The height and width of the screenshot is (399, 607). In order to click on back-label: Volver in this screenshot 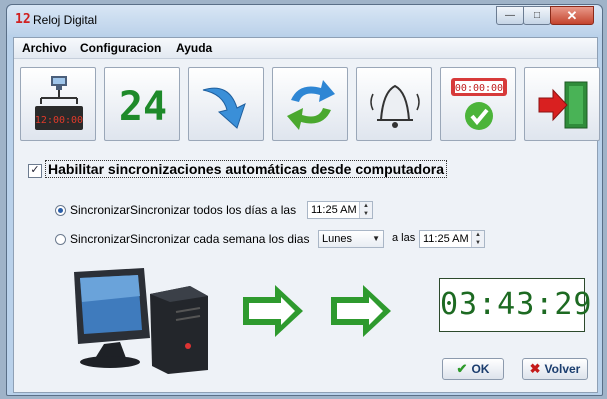, I will do `click(562, 369)`.